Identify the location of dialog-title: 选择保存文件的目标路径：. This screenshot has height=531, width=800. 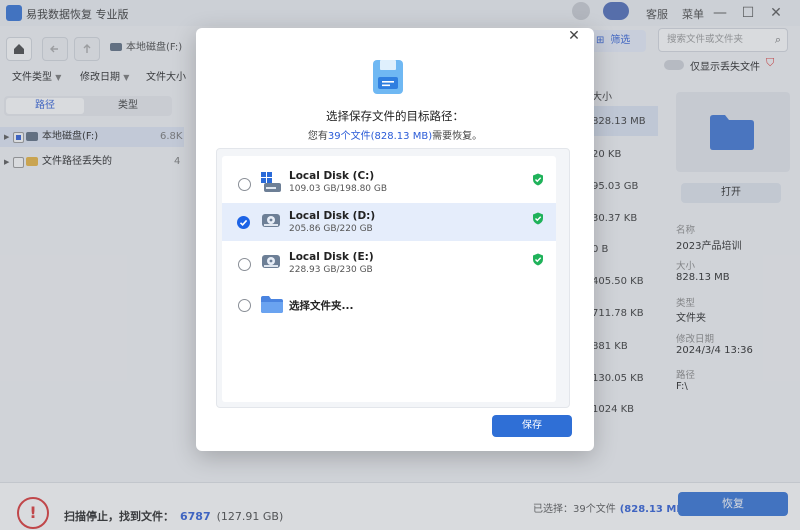
(395, 116).